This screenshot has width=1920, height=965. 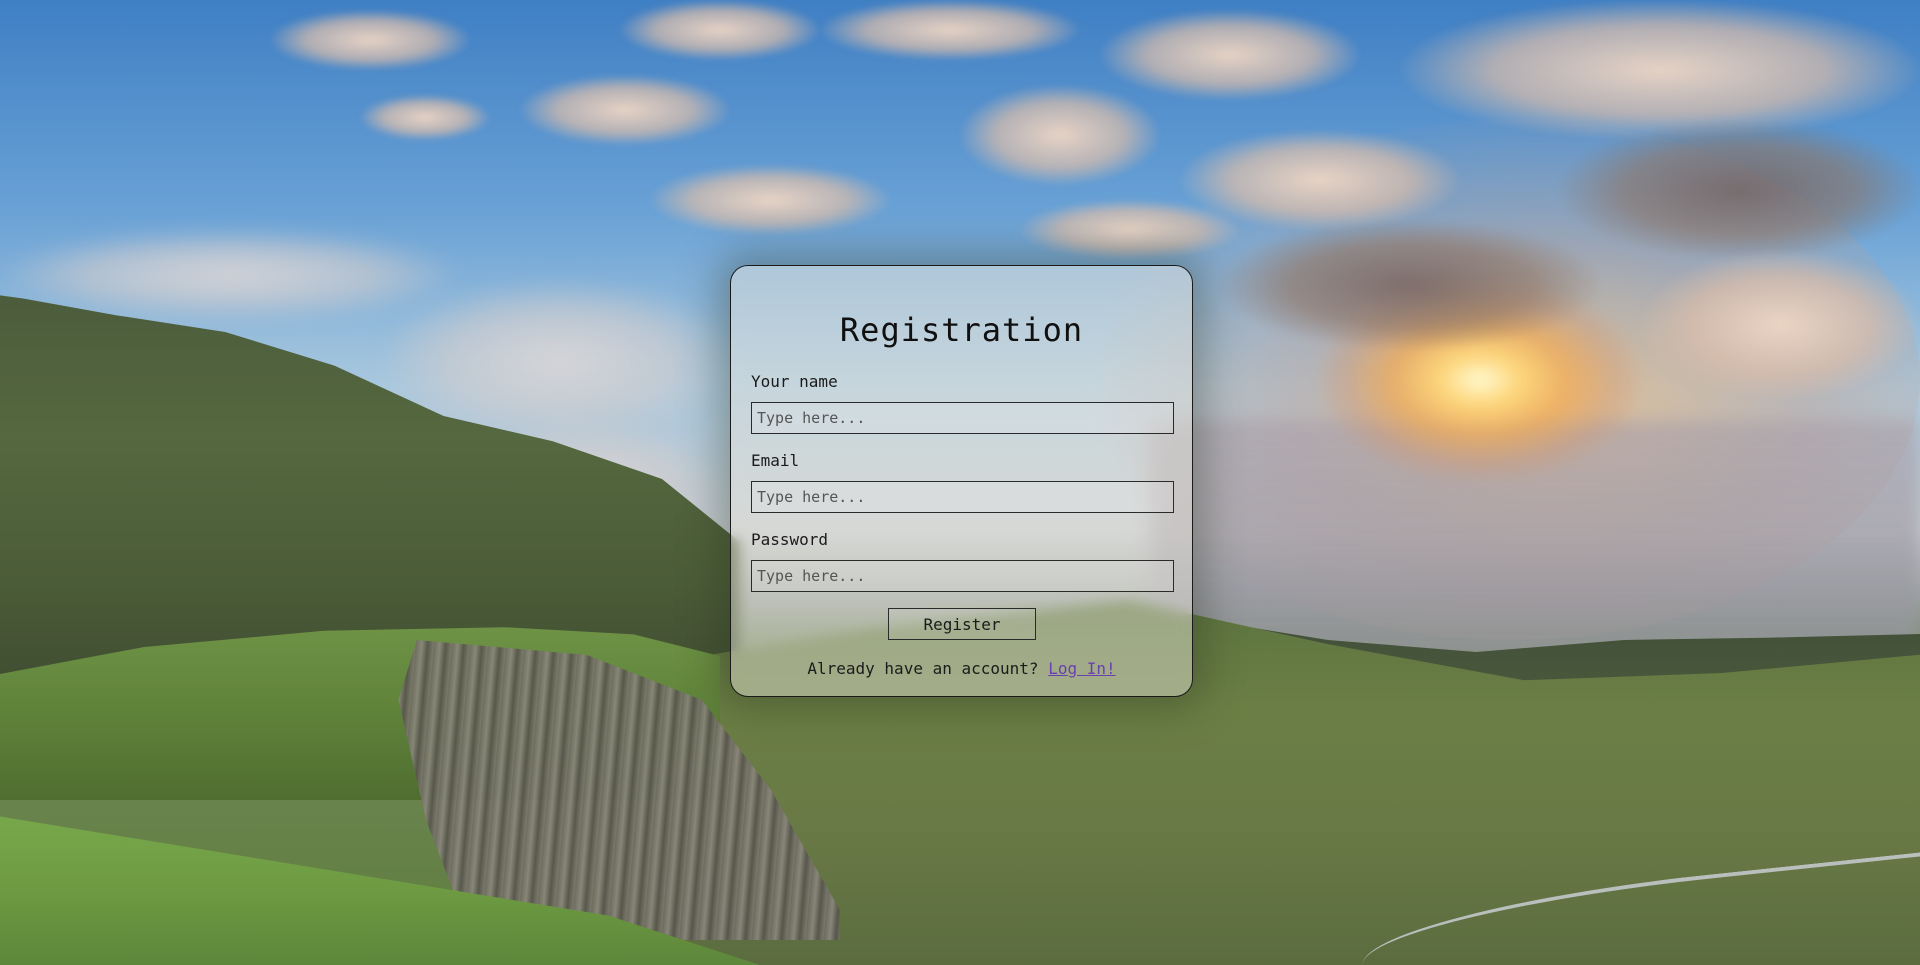 I want to click on password-input, so click(x=962, y=576).